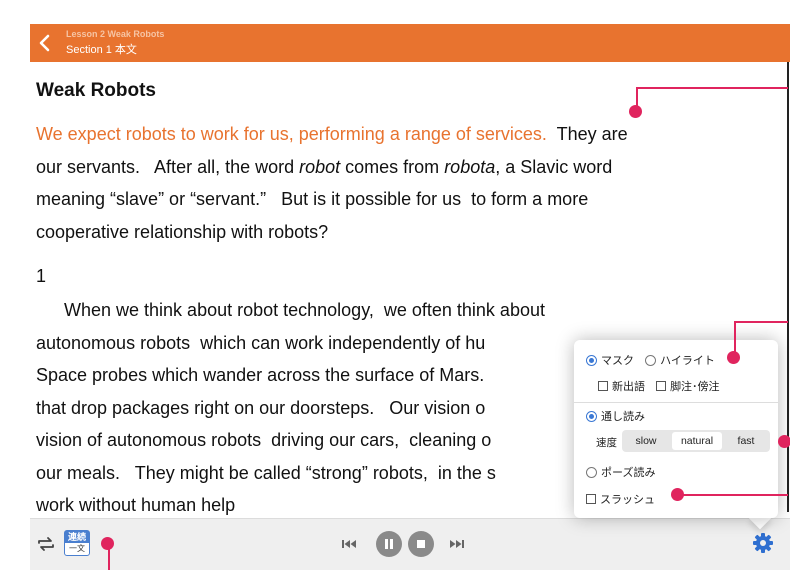 This screenshot has width=790, height=570. What do you see at coordinates (182, 231) in the screenshot?
I see `intro-line-4: cooperative relationship with robots?` at bounding box center [182, 231].